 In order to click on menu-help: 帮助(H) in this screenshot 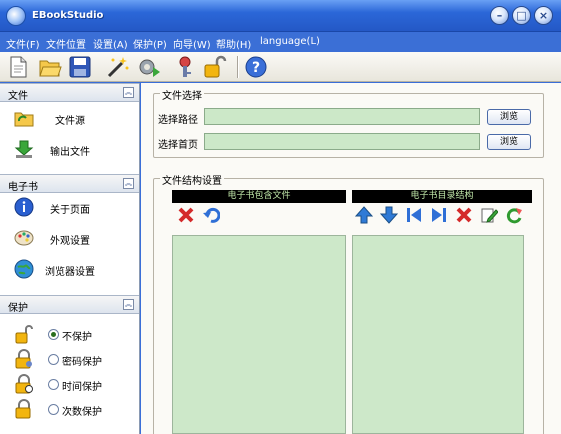, I will do `click(233, 43)`.